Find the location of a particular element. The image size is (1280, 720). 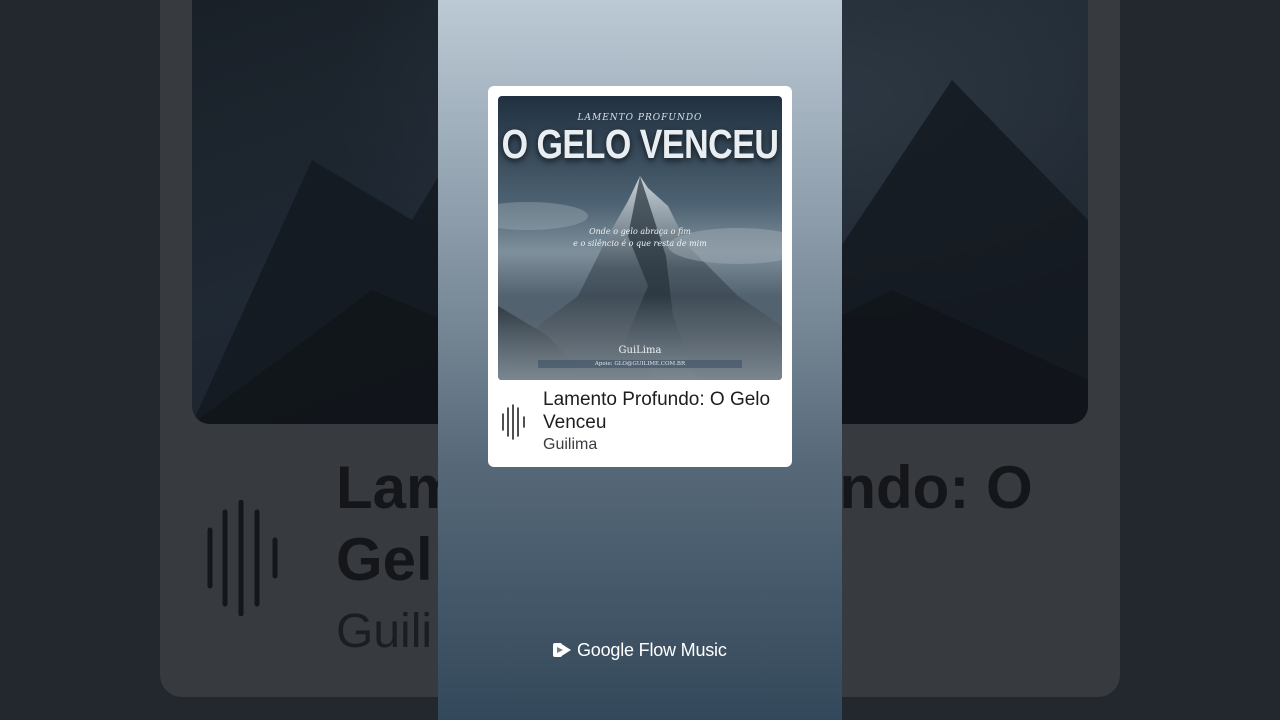

waveform-icon is located at coordinates (513, 422).